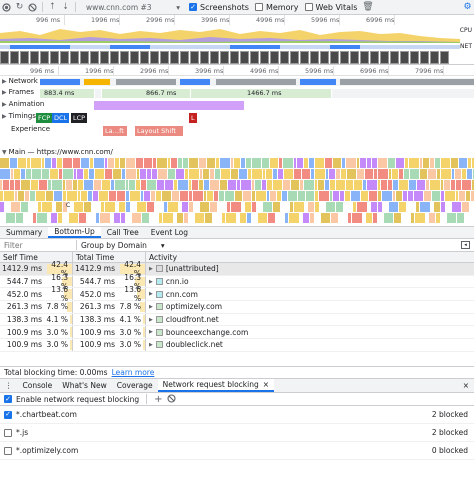 This screenshot has height=483, width=474. What do you see at coordinates (261, 93) in the screenshot?
I see `frame-block: 1466.7 ms` at bounding box center [261, 93].